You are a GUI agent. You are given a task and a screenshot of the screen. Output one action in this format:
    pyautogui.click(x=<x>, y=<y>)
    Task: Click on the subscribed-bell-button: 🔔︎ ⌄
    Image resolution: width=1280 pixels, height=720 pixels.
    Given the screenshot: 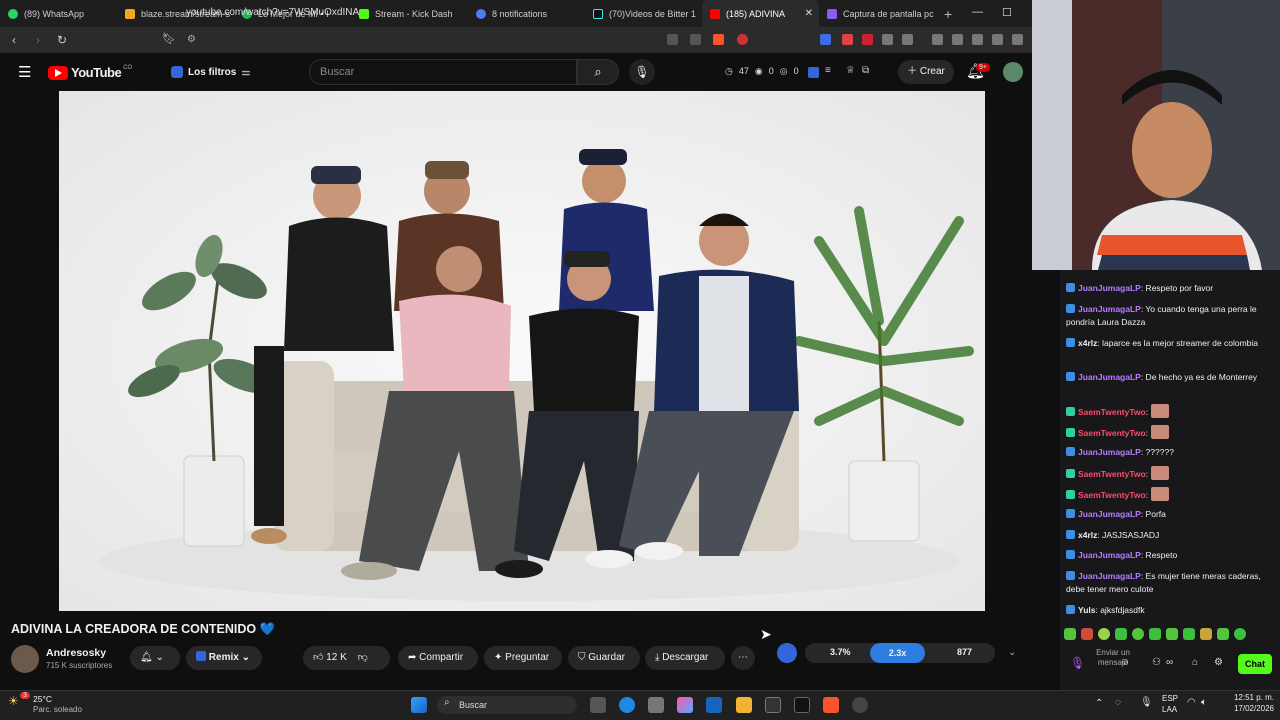 What is the action you would take?
    pyautogui.click(x=155, y=658)
    